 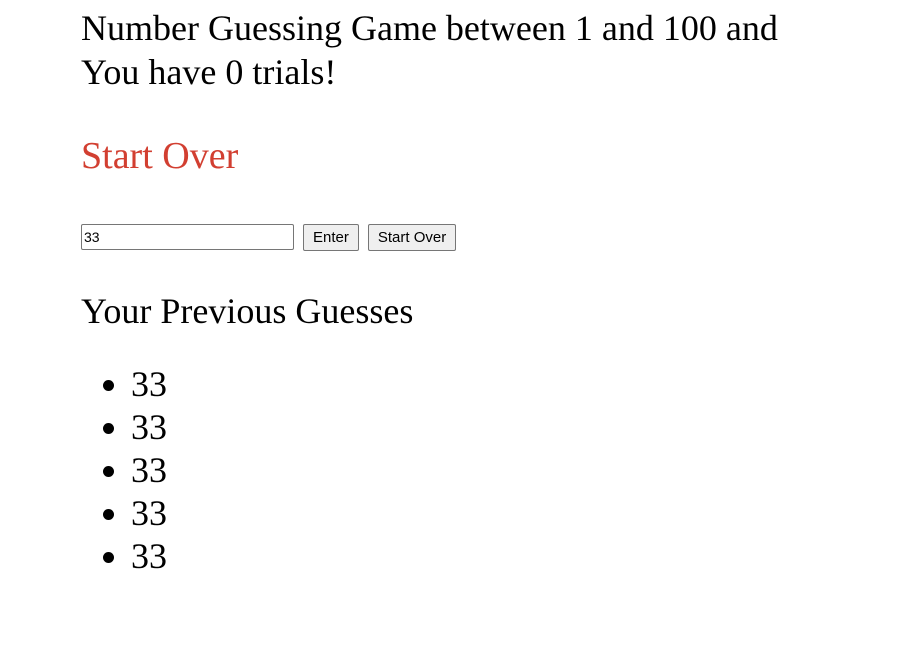 I want to click on start-over-link: Start Over, so click(x=461, y=156).